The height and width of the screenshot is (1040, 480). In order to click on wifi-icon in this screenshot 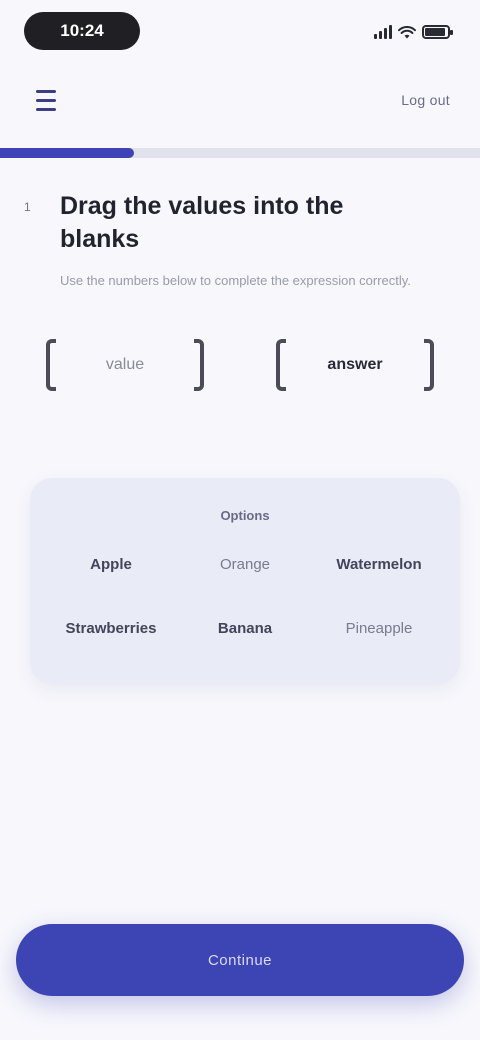, I will do `click(407, 31)`.